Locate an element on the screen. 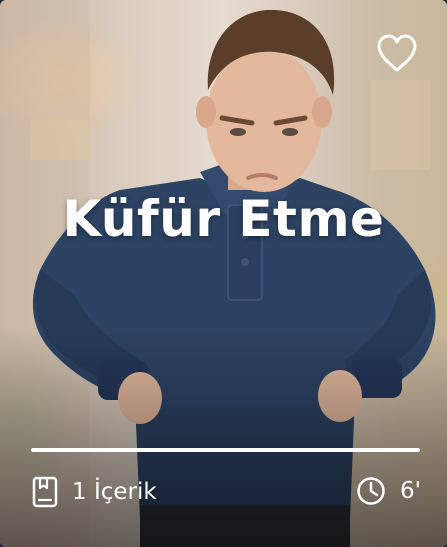  content-count-info: 1 İçerik is located at coordinates (94, 492).